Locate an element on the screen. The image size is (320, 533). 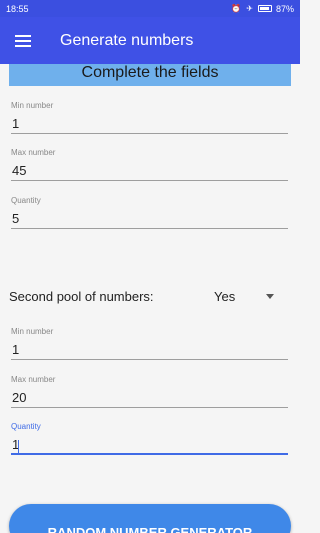
status-bar: 18:55 ⏰ ✈ 87% is located at coordinates (150, 8).